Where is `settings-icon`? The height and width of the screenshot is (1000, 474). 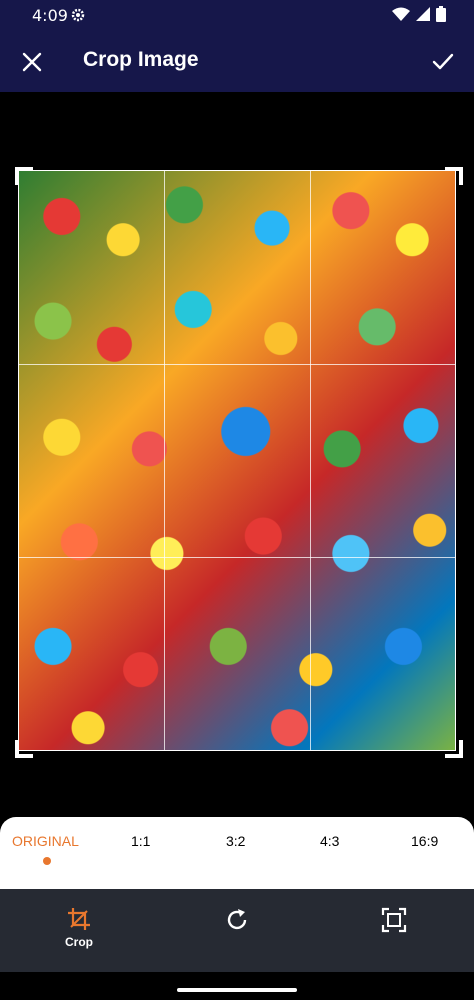 settings-icon is located at coordinates (78, 17).